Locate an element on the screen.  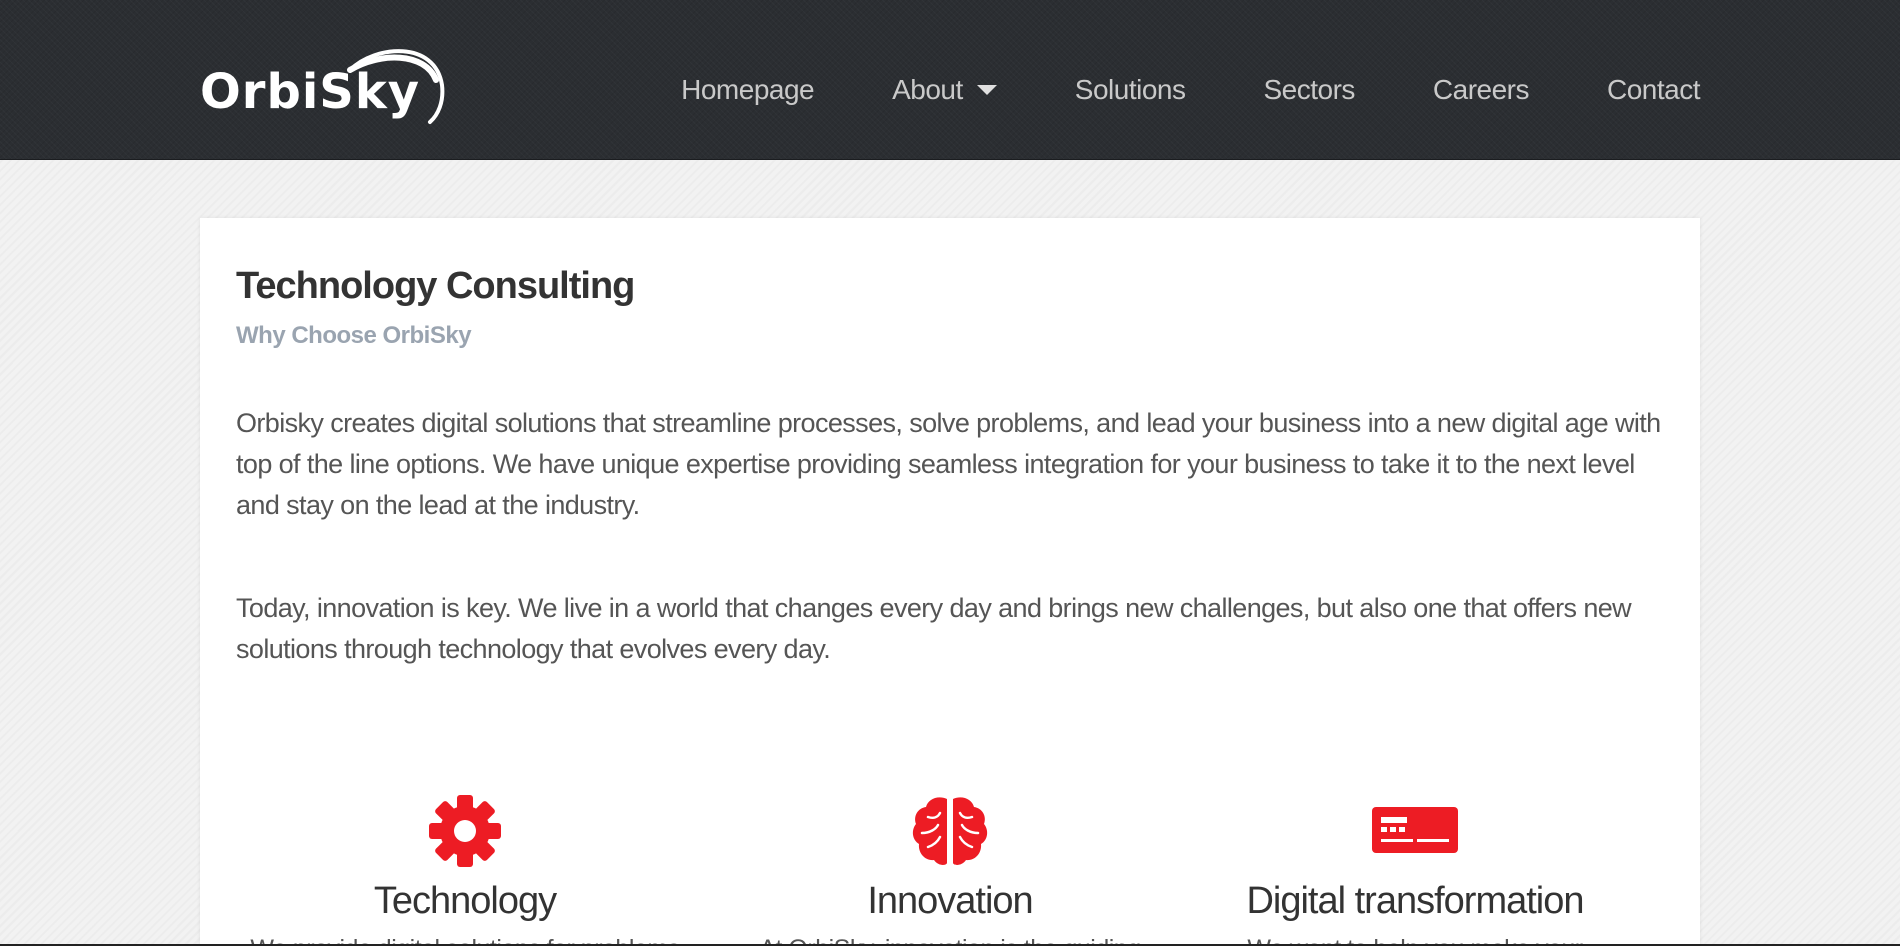
nav-item-careers: Careers is located at coordinates (1481, 90).